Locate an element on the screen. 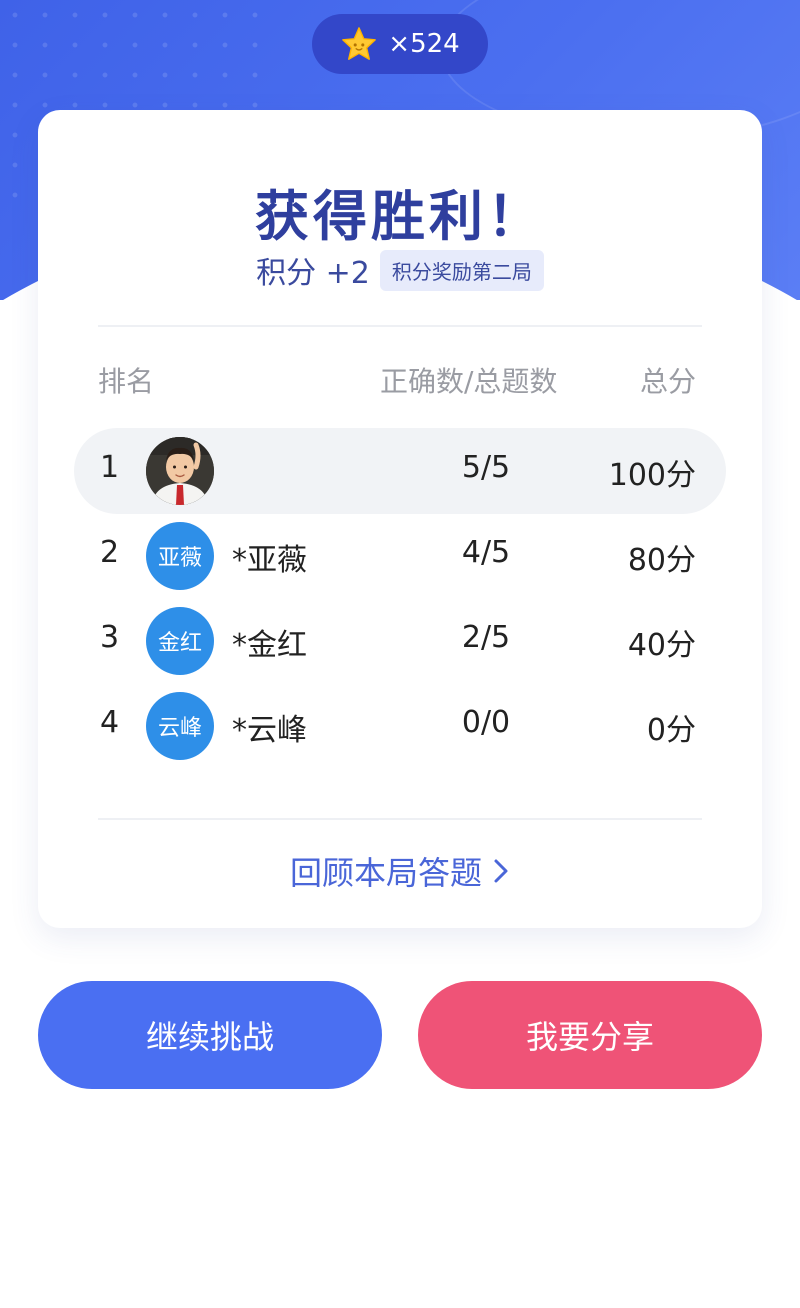 The image size is (800, 1308). rank-number: 3 is located at coordinates (110, 637).